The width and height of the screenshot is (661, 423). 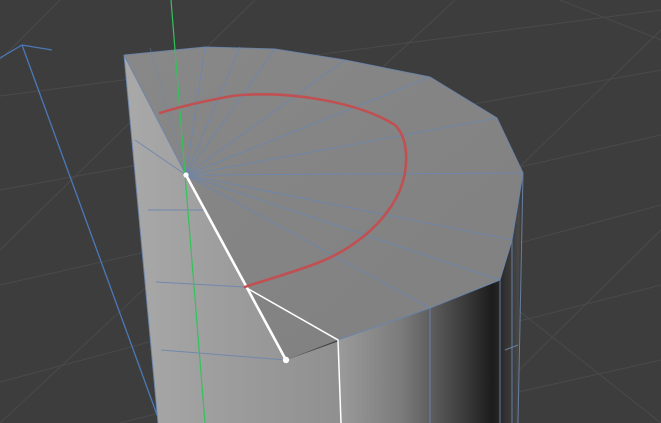 What do you see at coordinates (286, 360) in the screenshot?
I see `selected-vertex-bottom` at bounding box center [286, 360].